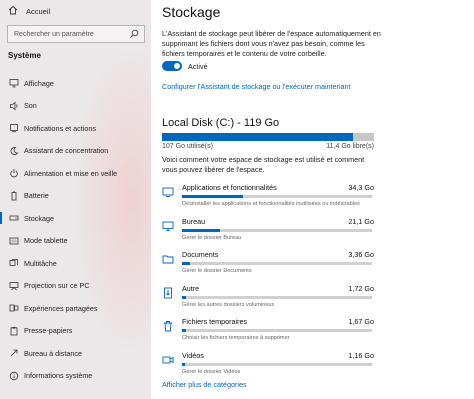 The image size is (474, 399). What do you see at coordinates (14, 106) in the screenshot?
I see `speaker-icon` at bounding box center [14, 106].